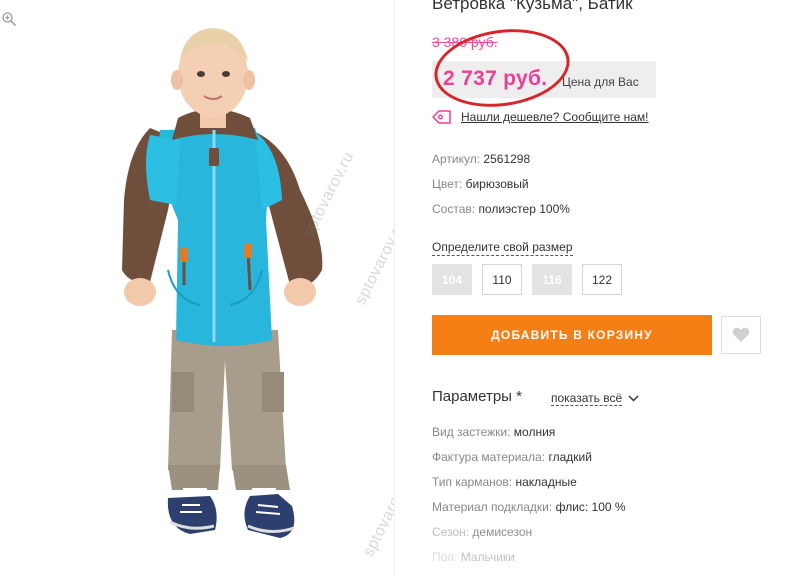 The image size is (787, 574). I want to click on attribute-row: Цвет: бирюзовый, so click(480, 184).